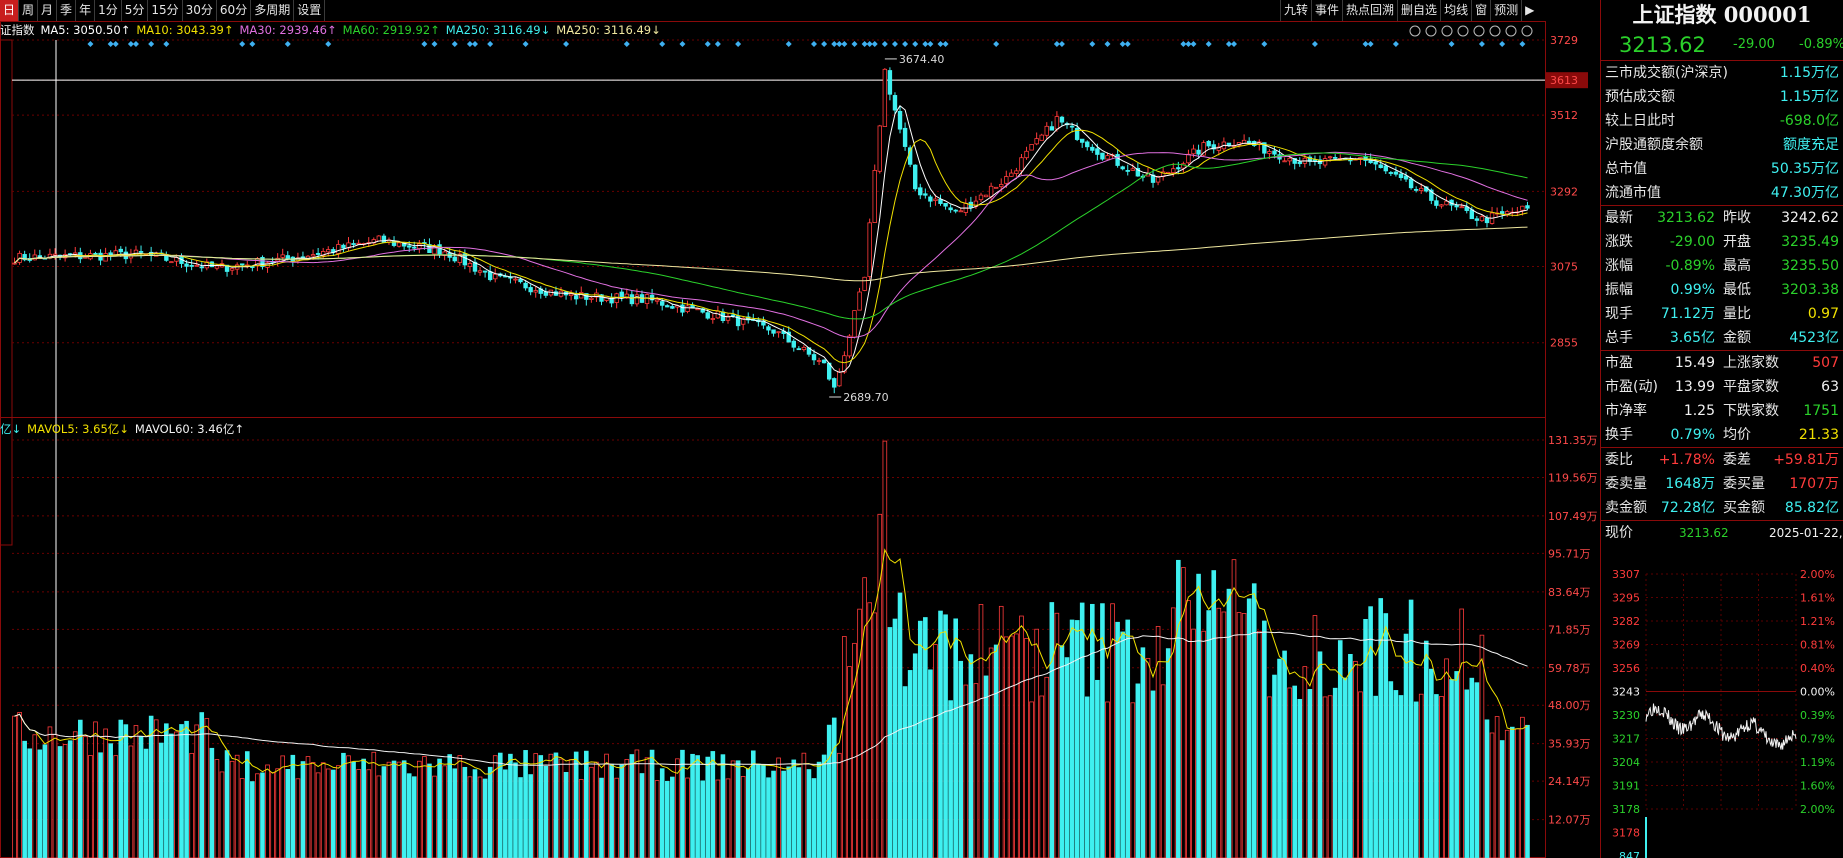  What do you see at coordinates (1505, 10) in the screenshot?
I see `tool-6: 预测` at bounding box center [1505, 10].